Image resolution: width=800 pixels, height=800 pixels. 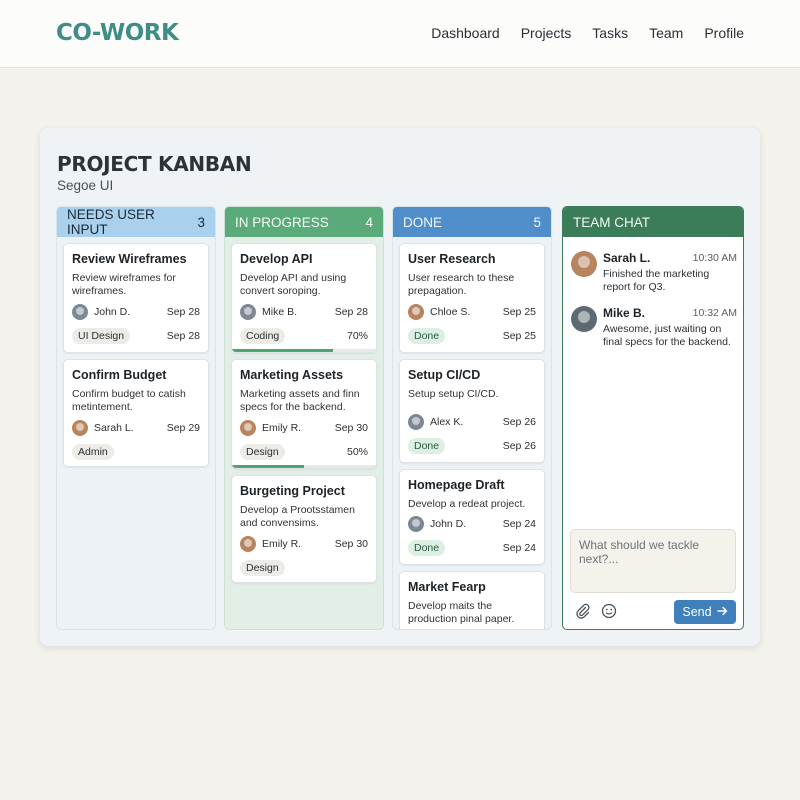 I want to click on column-header: NEEDS USER INPUT 3, so click(x=136, y=222).